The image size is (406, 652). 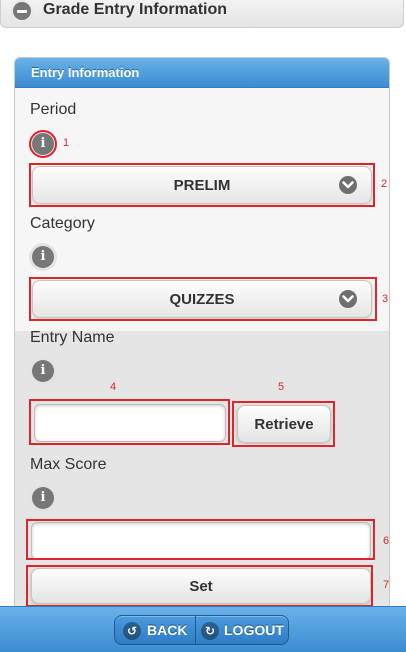 I want to click on logout-icon: ↻, so click(x=210, y=631).